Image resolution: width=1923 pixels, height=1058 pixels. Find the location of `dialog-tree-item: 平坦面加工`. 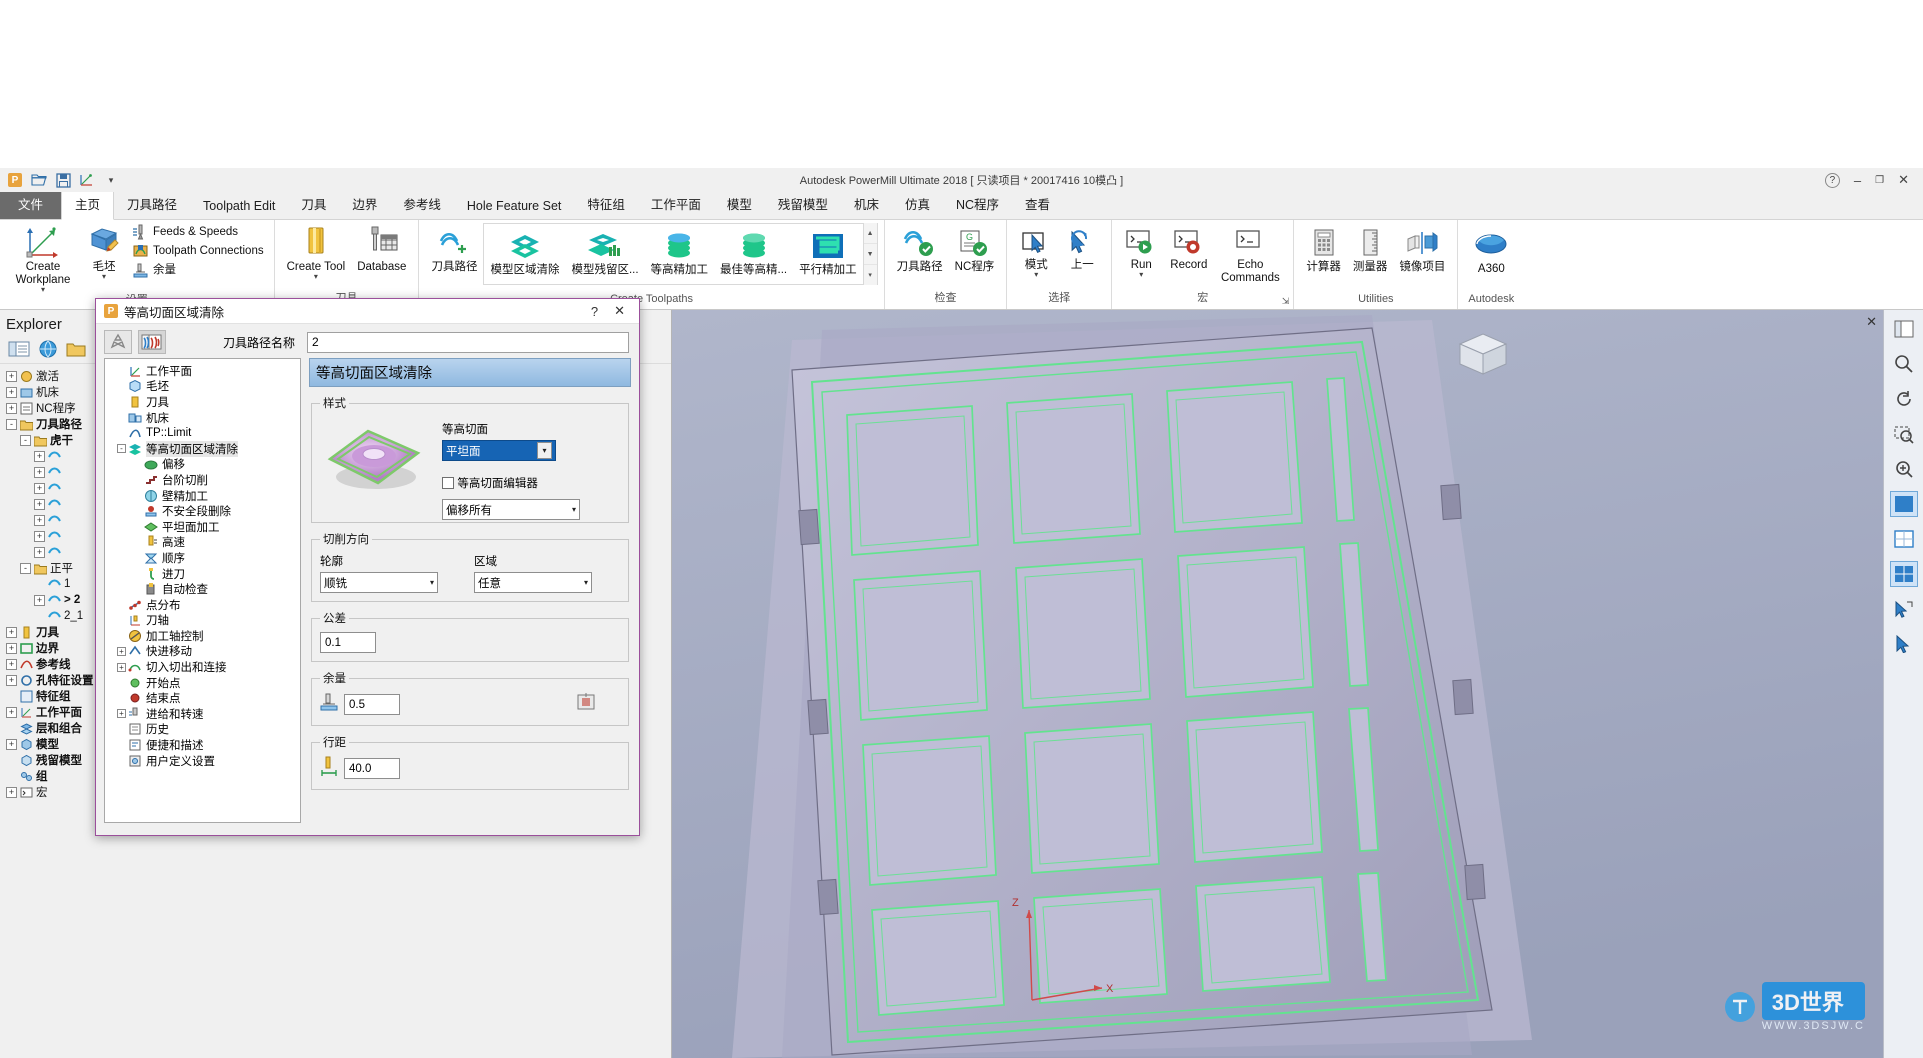

dialog-tree-item: 平坦面加工 is located at coordinates (202, 527).